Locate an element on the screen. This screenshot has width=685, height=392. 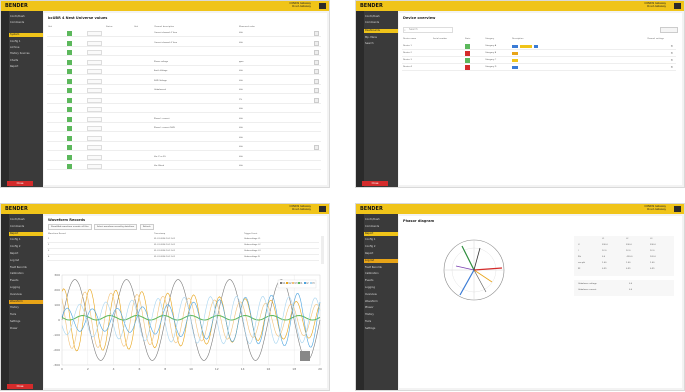
show-hide-button: Show/Hide waveform records, all files is located at coordinates (70, 227).